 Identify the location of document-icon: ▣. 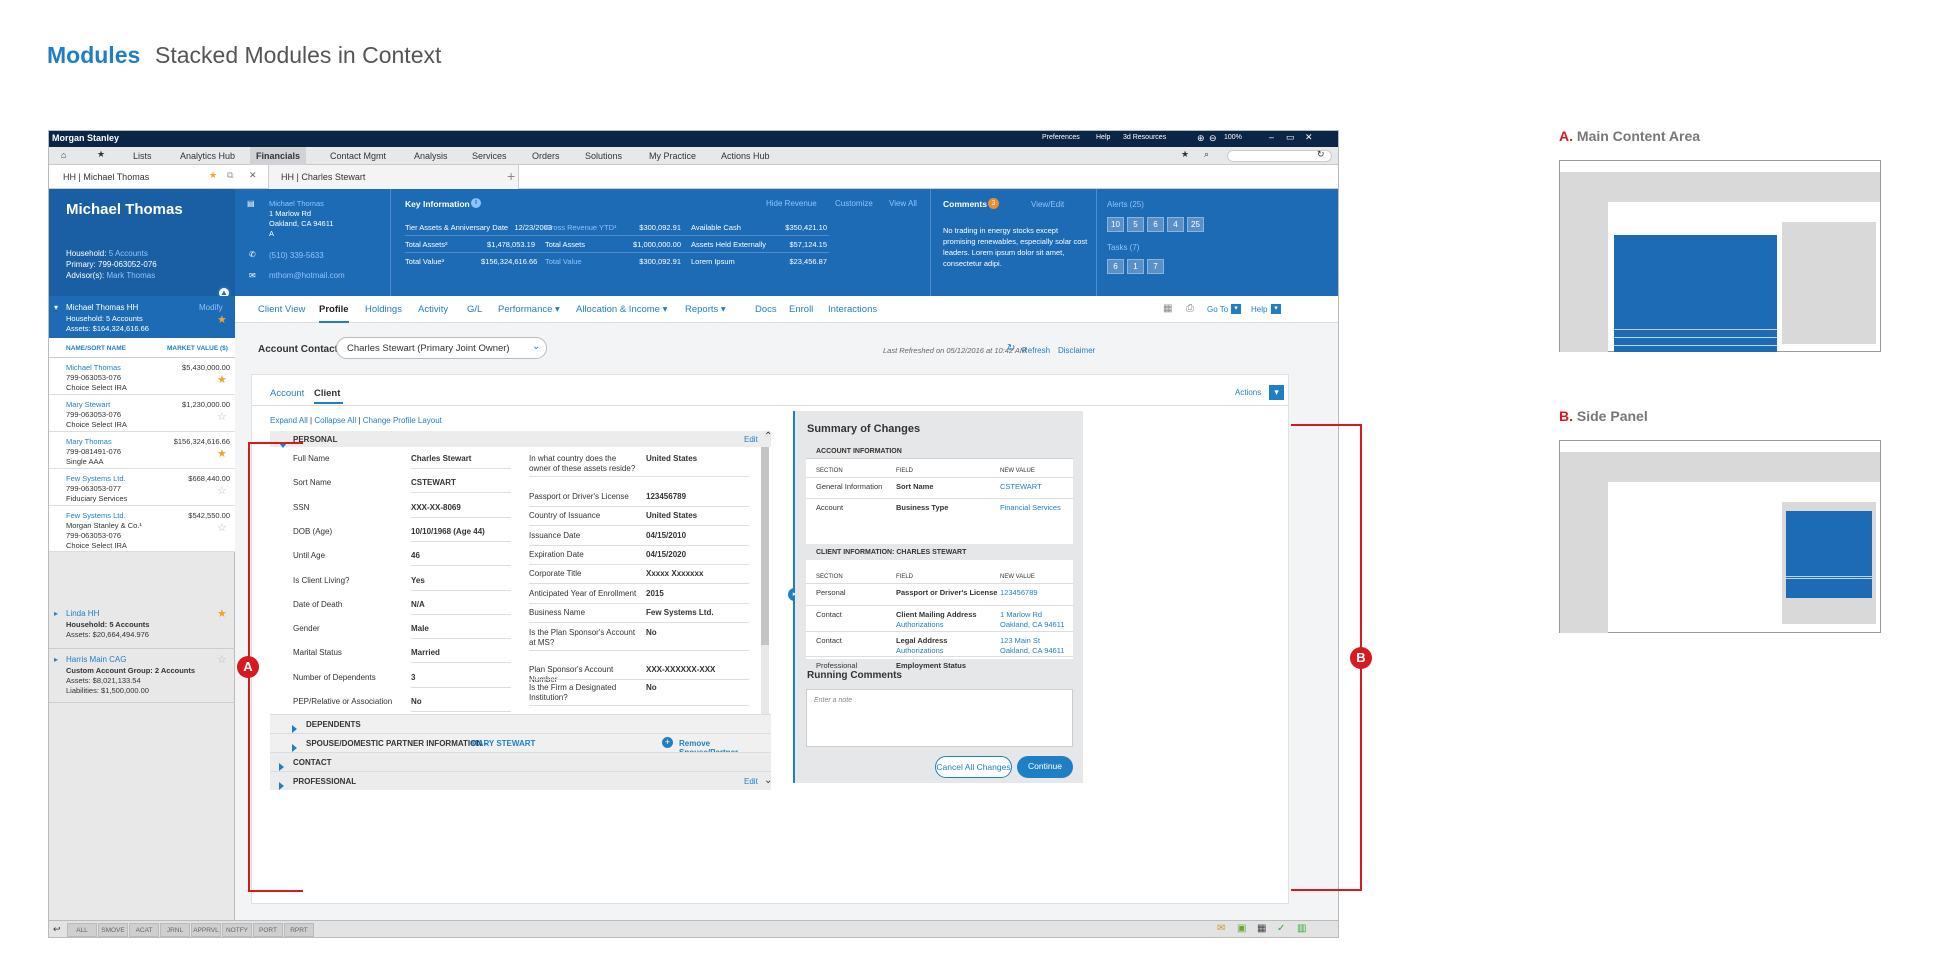
(1241, 928).